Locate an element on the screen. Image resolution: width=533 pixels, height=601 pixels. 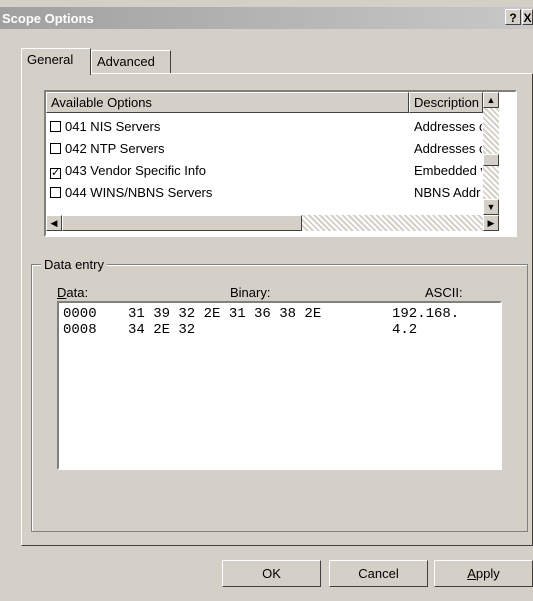
hex-offset: 0008 is located at coordinates (80, 330).